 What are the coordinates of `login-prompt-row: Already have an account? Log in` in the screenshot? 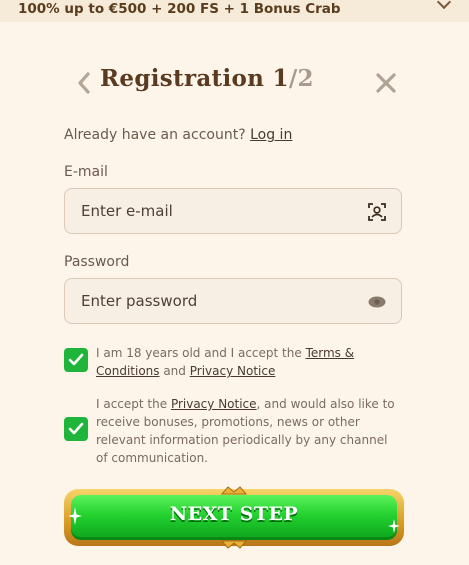 It's located at (178, 135).